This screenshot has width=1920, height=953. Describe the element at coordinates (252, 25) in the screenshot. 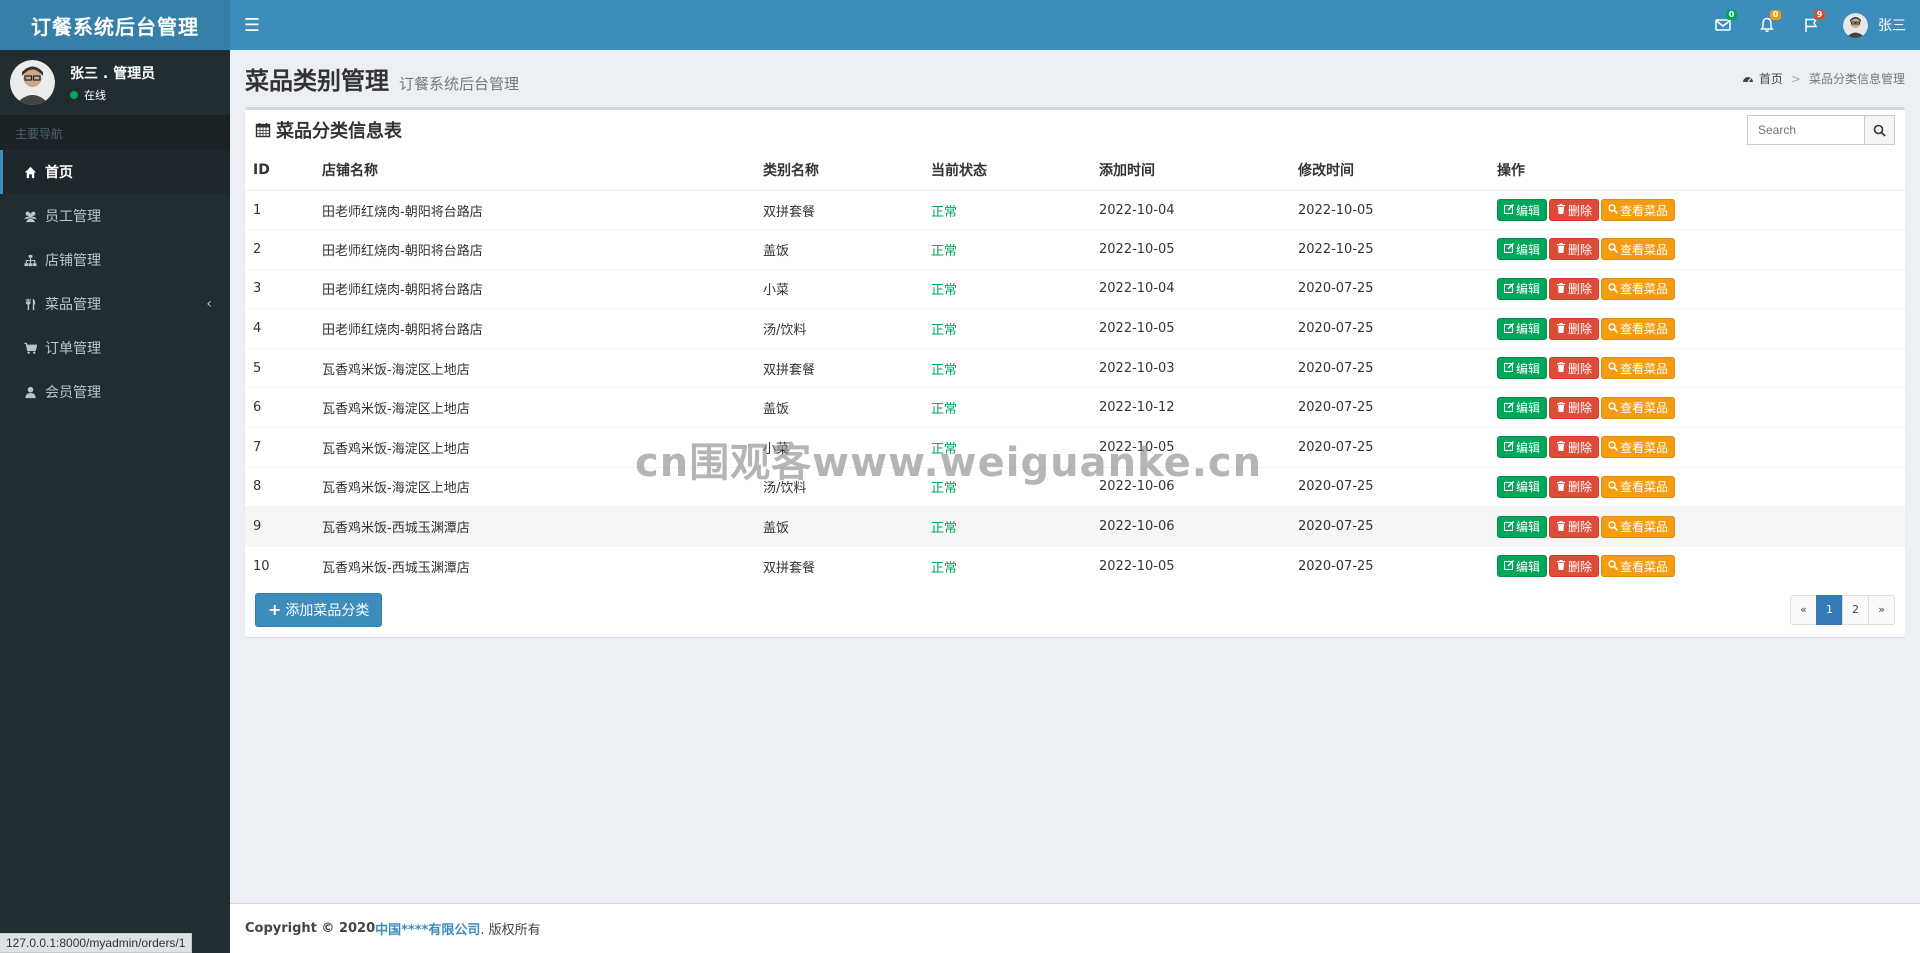

I see `sidebar-toggle-button: ☰` at that location.